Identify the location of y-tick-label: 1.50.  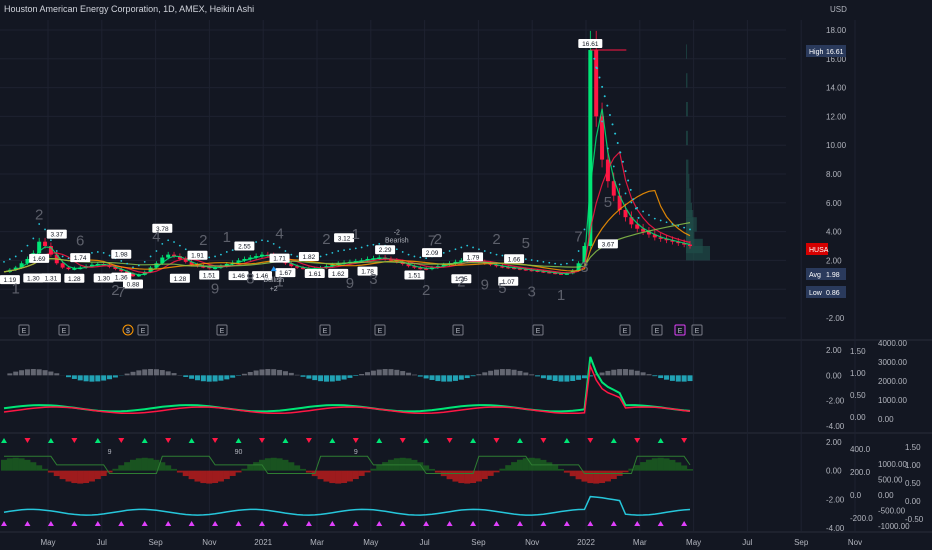
(858, 351).